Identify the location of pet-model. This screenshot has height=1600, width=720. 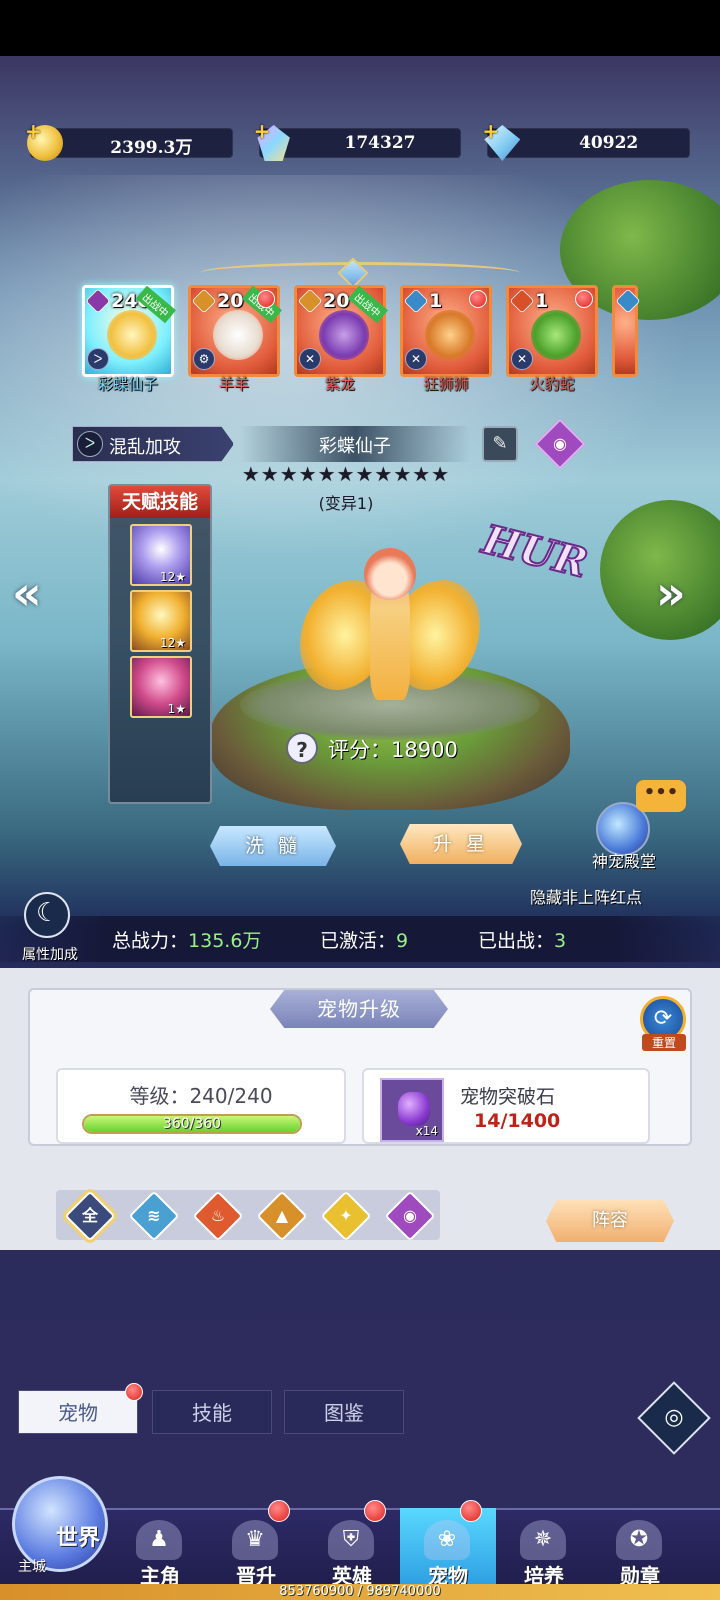
(390, 625).